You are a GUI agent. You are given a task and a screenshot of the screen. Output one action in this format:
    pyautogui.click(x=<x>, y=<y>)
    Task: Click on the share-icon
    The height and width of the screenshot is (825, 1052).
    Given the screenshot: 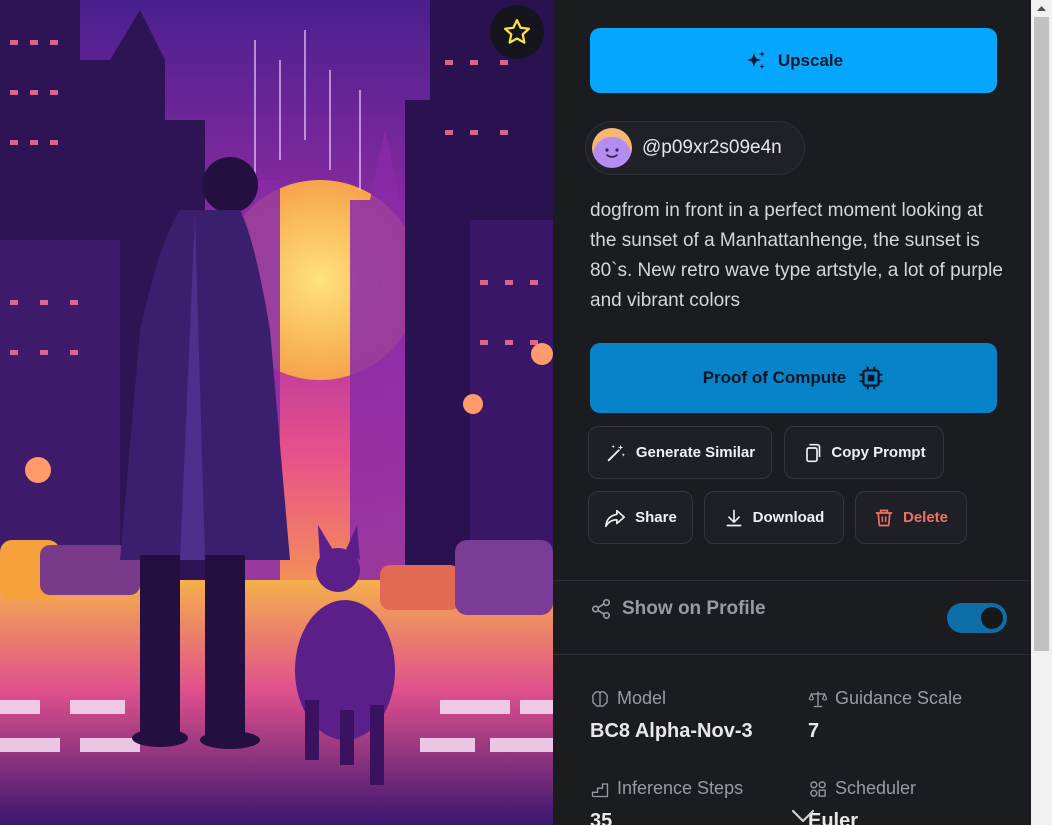 What is the action you would take?
    pyautogui.click(x=615, y=518)
    